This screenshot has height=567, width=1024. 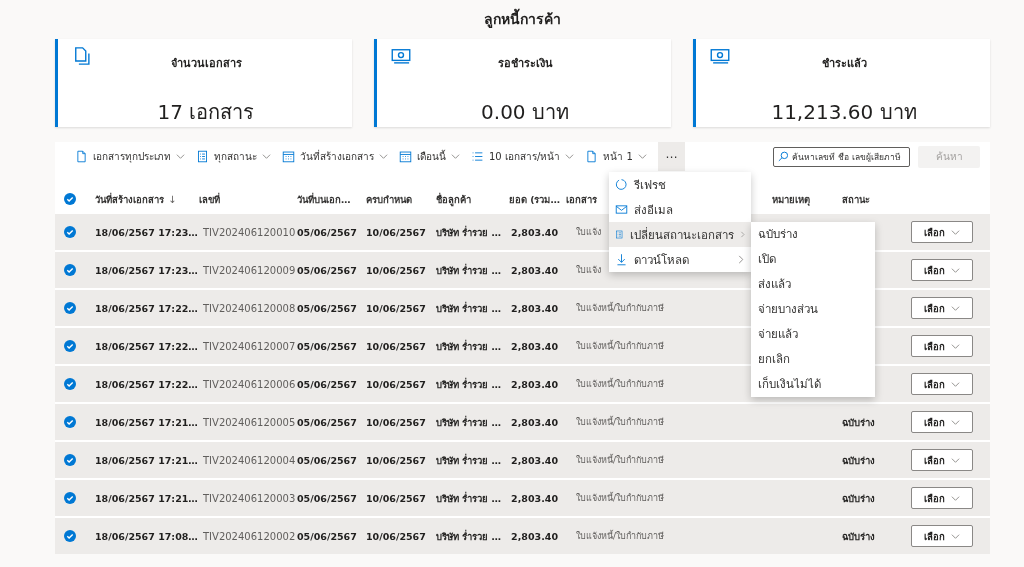 What do you see at coordinates (249, 232) in the screenshot?
I see `table-cell: TIV202406120010` at bounding box center [249, 232].